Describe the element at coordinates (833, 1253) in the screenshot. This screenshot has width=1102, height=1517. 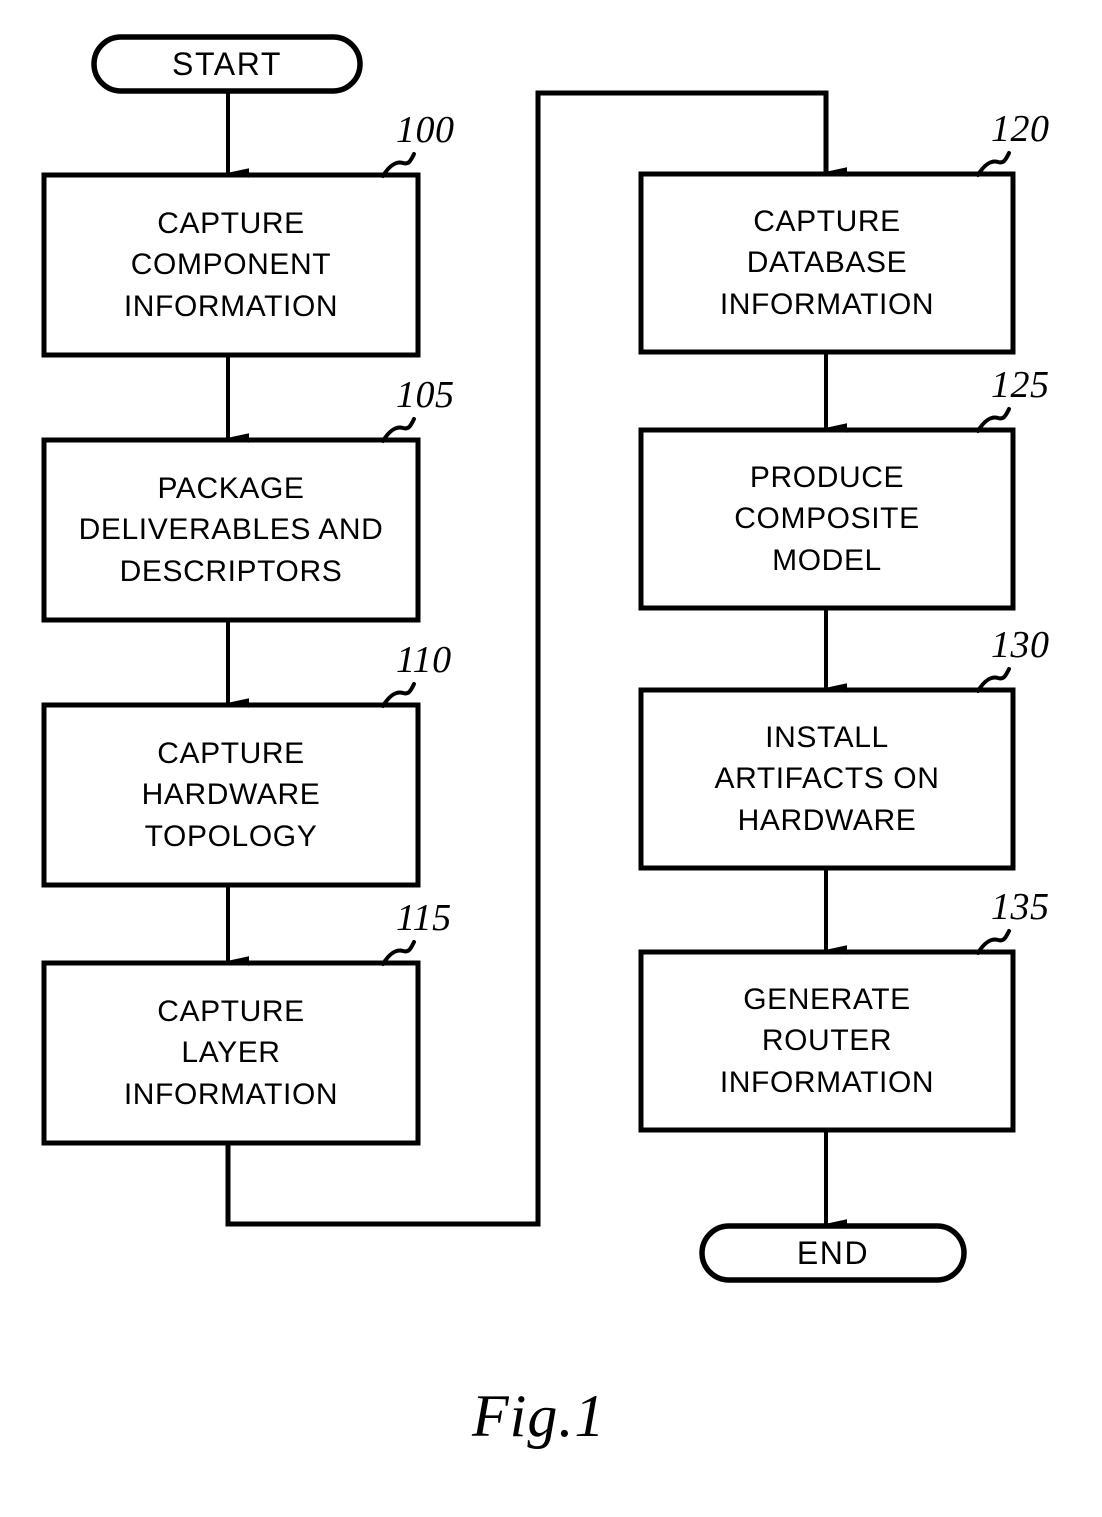
I see `terminator-end` at that location.